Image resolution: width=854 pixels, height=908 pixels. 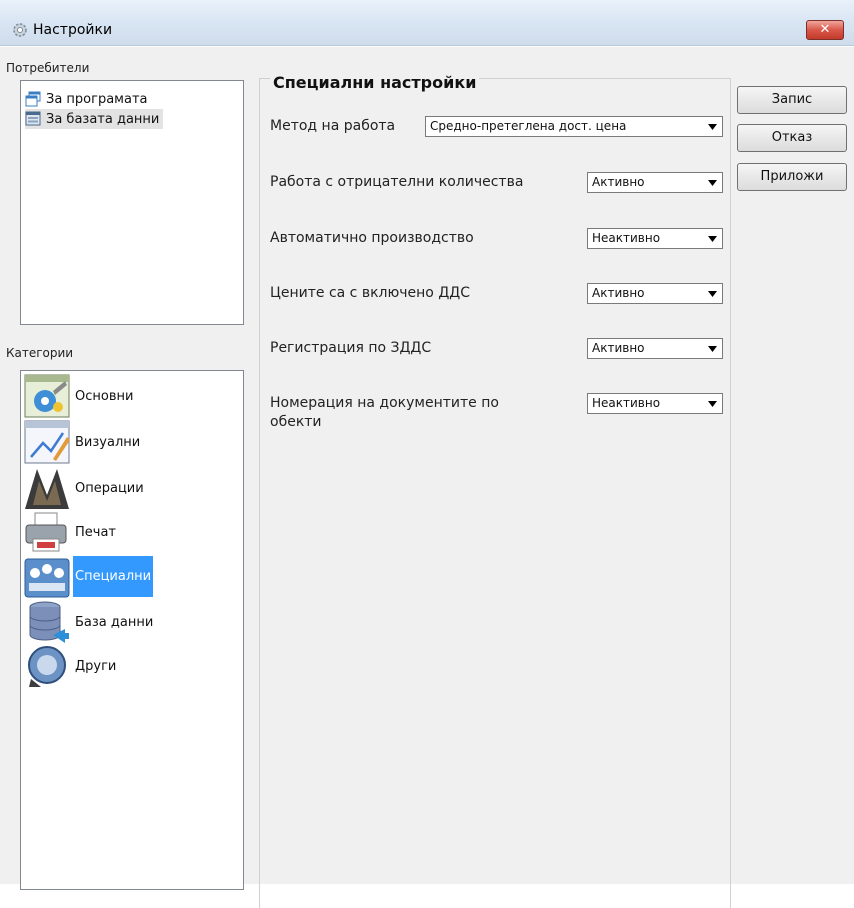 I want to click on category-basic: Основни, so click(x=94, y=396).